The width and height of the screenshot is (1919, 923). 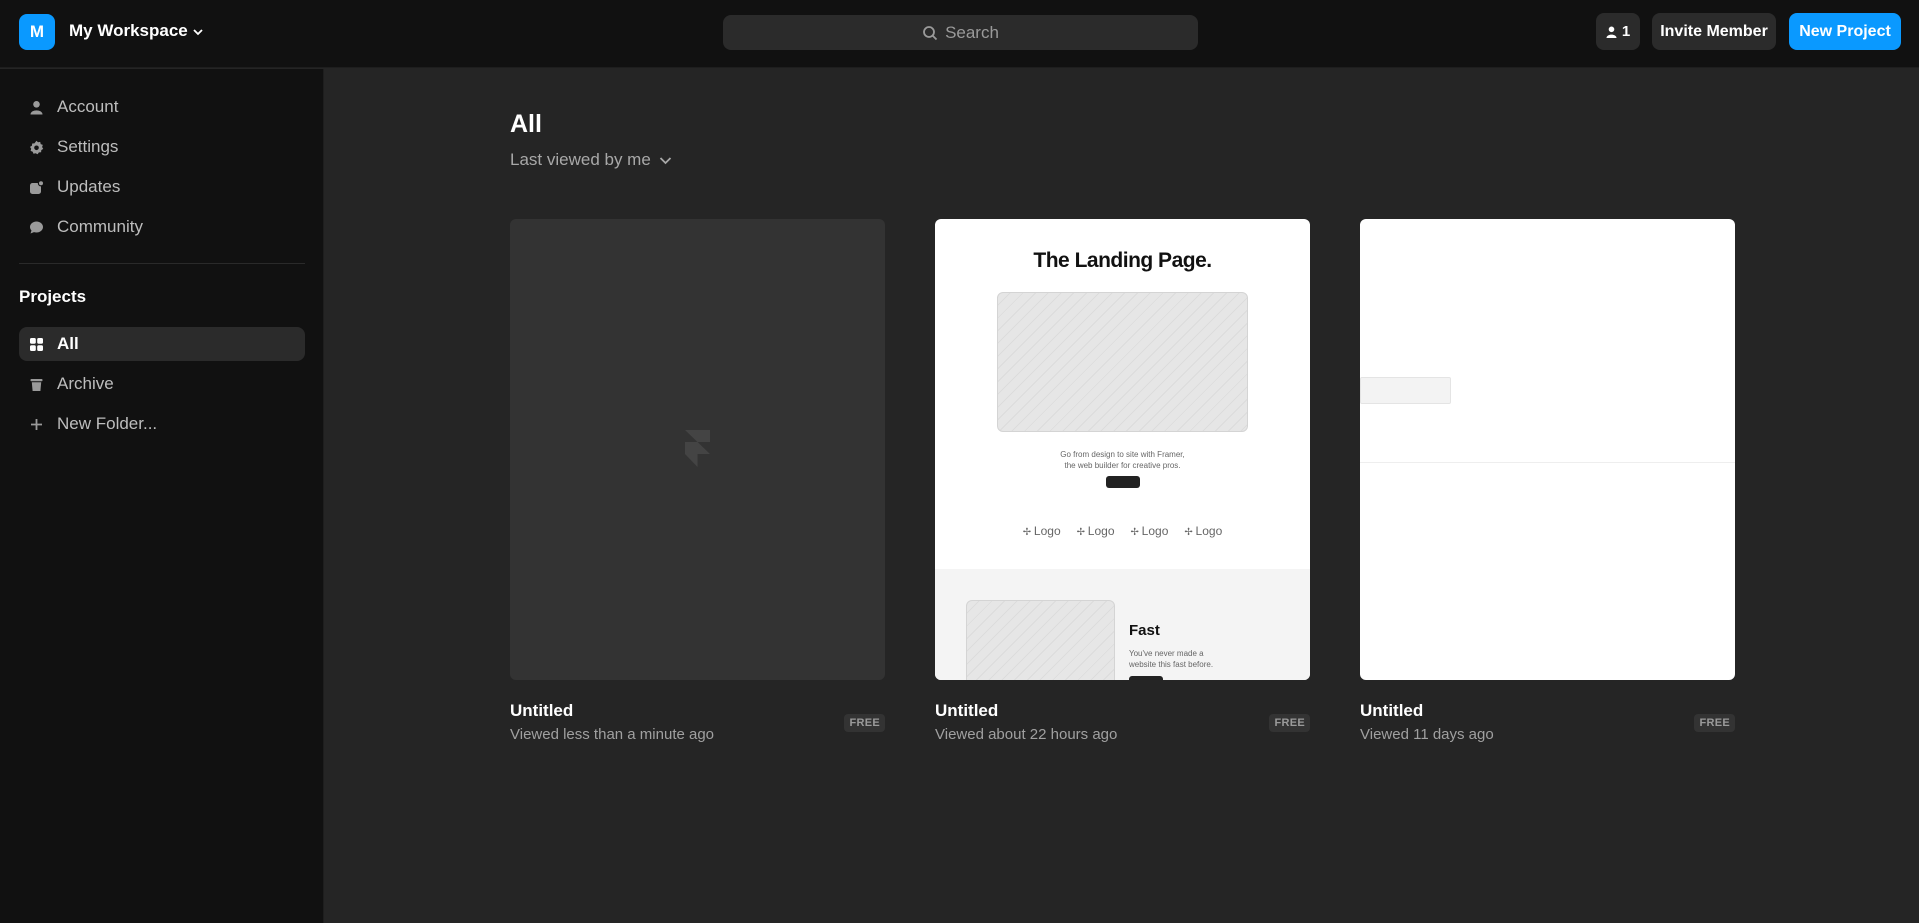 I want to click on sort-label: Last viewed by me, so click(x=580, y=159).